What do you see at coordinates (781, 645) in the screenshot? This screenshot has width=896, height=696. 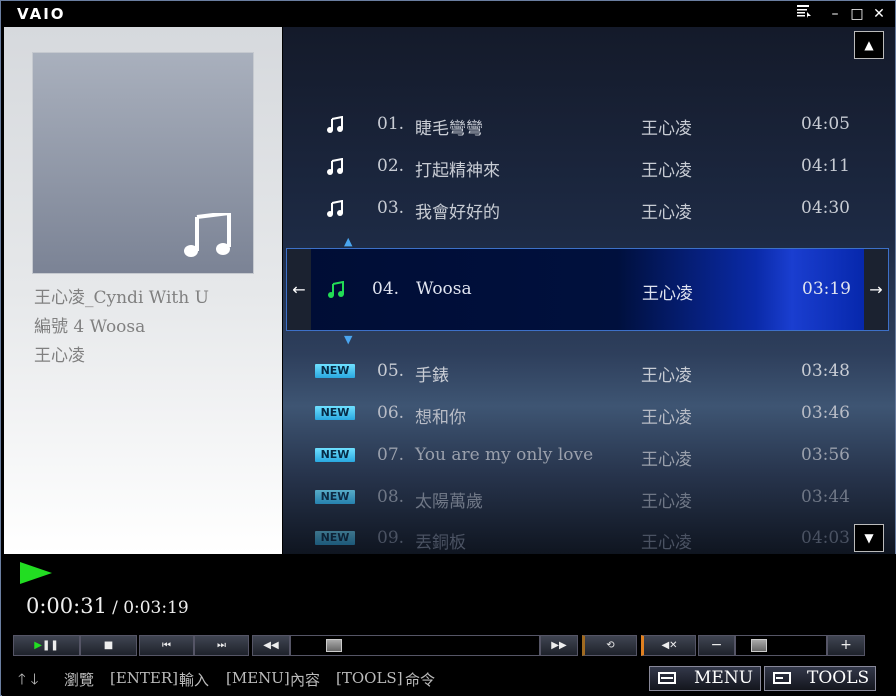 I see `volume-slider` at bounding box center [781, 645].